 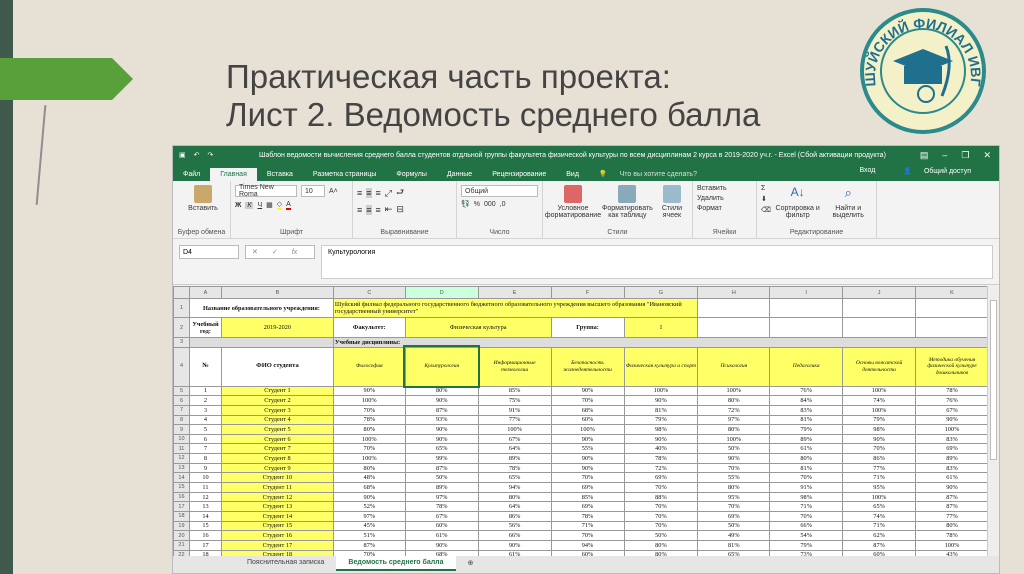 What do you see at coordinates (653, 174) in the screenshot?
I see `tell-me-box: 💡 Что вы хотите сделать?` at bounding box center [653, 174].